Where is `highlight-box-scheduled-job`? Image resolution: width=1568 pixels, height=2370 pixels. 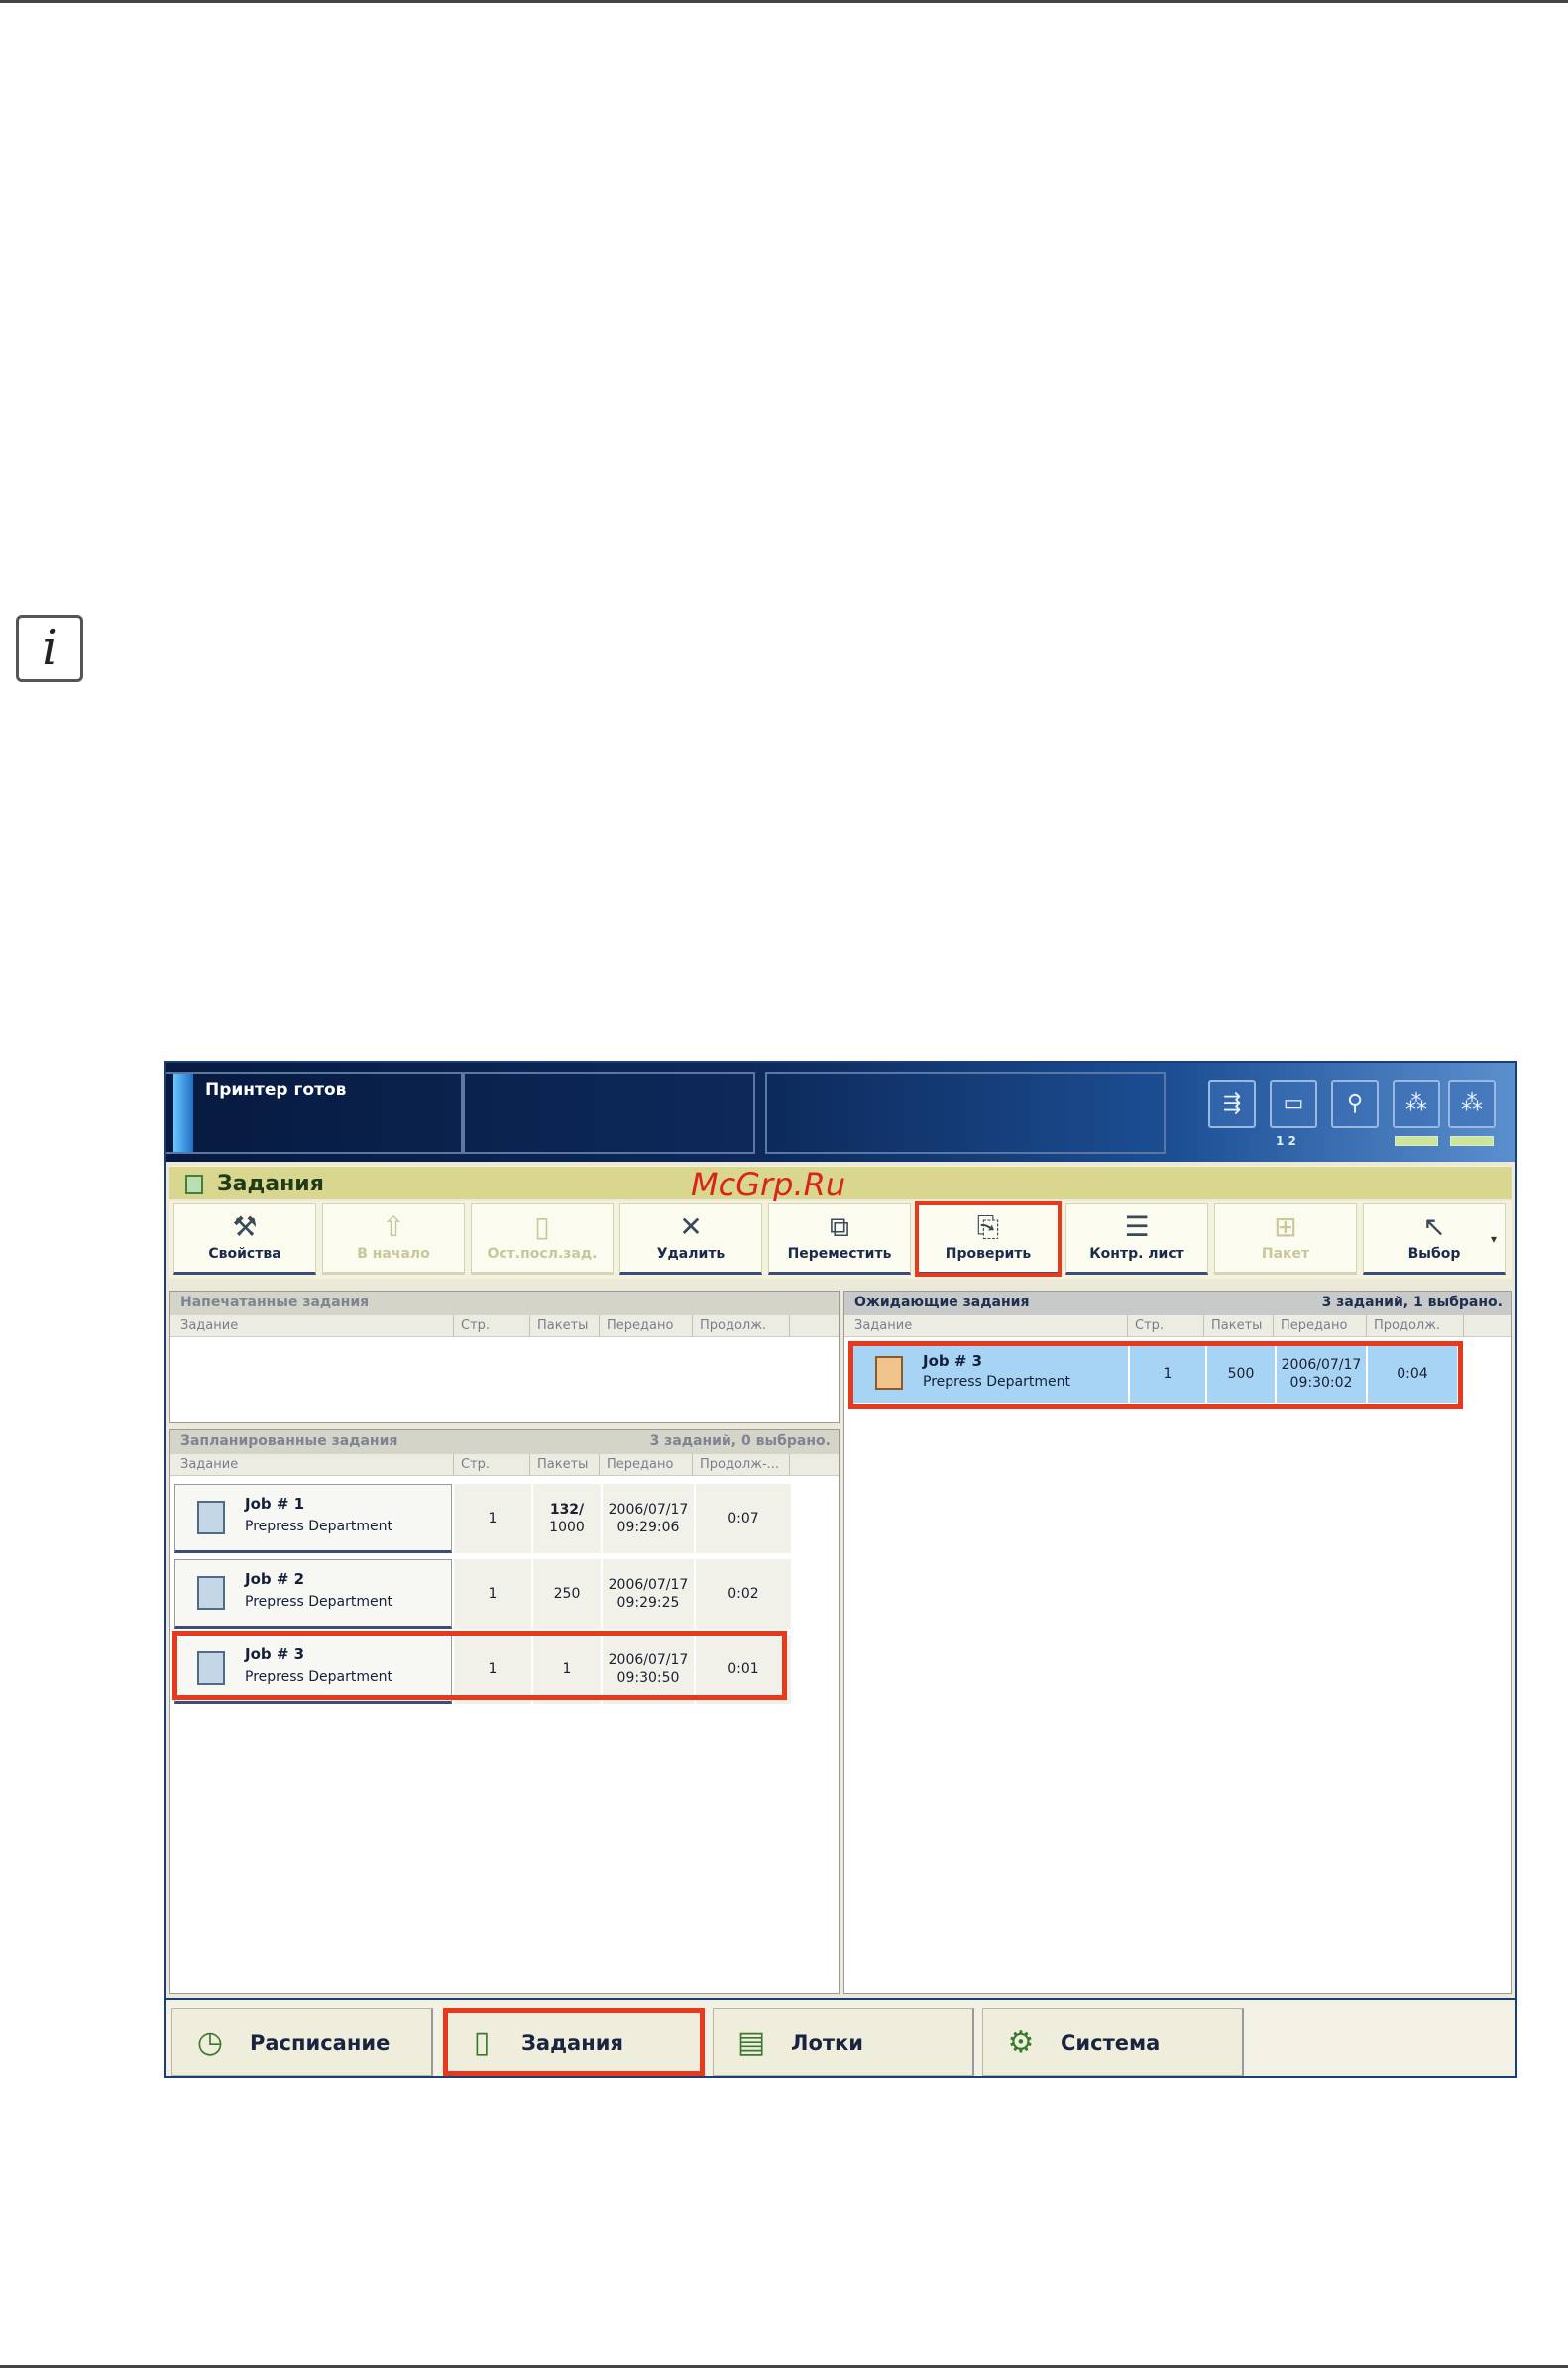 highlight-box-scheduled-job is located at coordinates (479, 1665).